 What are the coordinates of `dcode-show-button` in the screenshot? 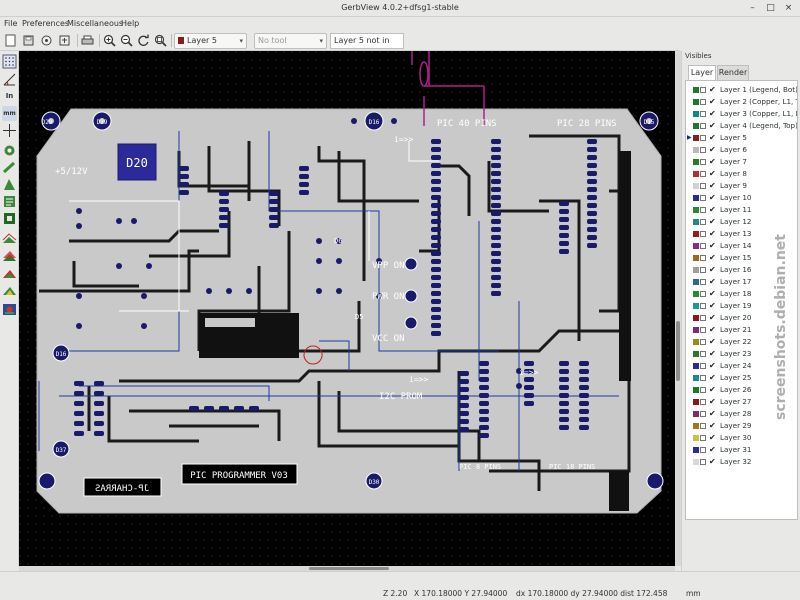 It's located at (9, 201).